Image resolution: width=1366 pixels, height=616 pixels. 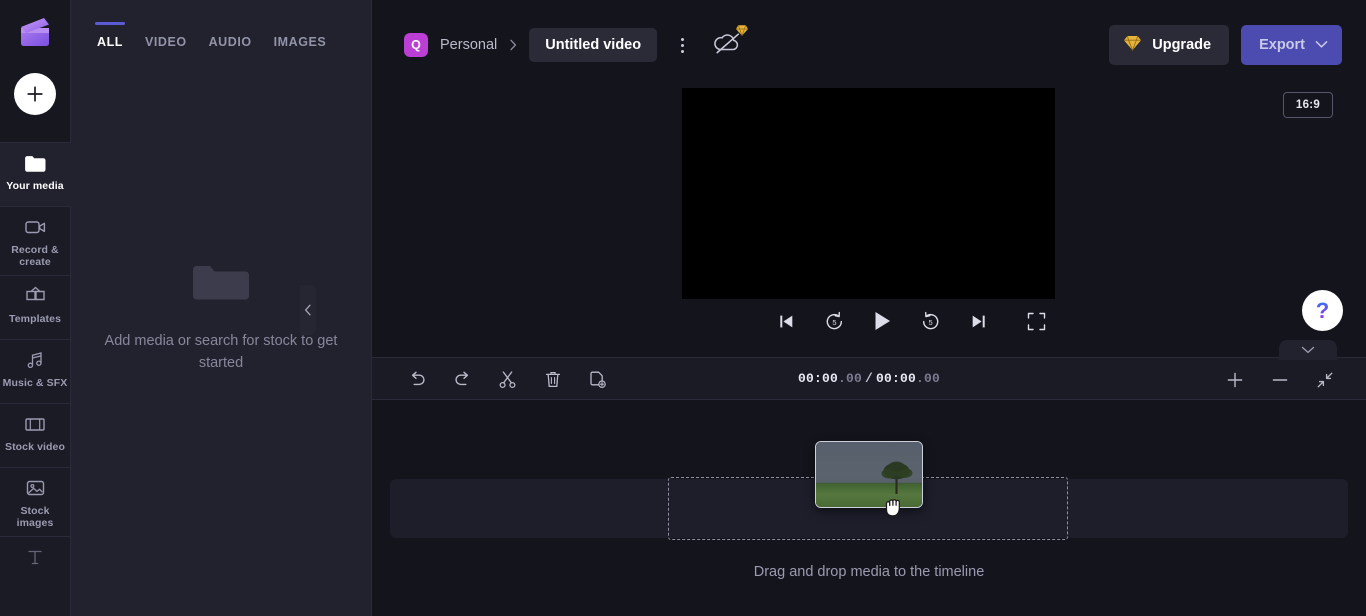 I want to click on player-controls: 5 5, so click(x=869, y=328).